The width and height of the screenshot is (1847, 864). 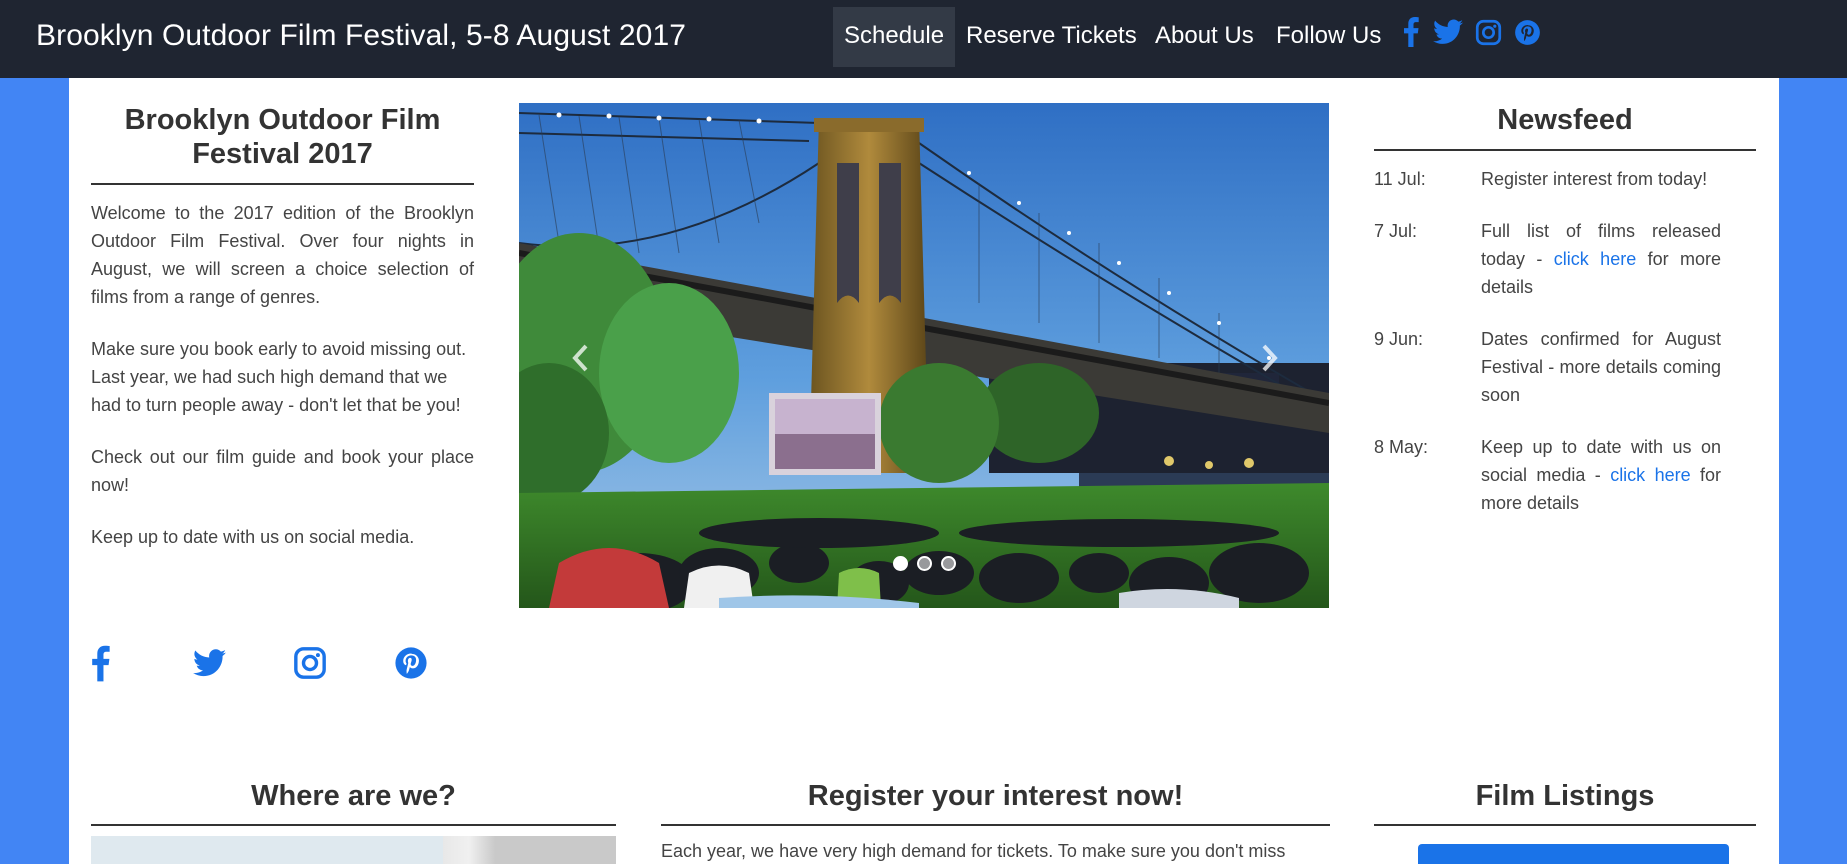 I want to click on news-date: 9 Jun:, so click(x=1399, y=339).